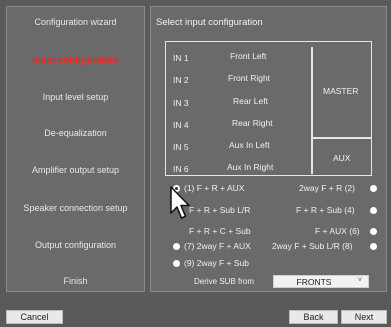 The width and height of the screenshot is (391, 327). What do you see at coordinates (181, 147) in the screenshot?
I see `input-id: IN 5` at bounding box center [181, 147].